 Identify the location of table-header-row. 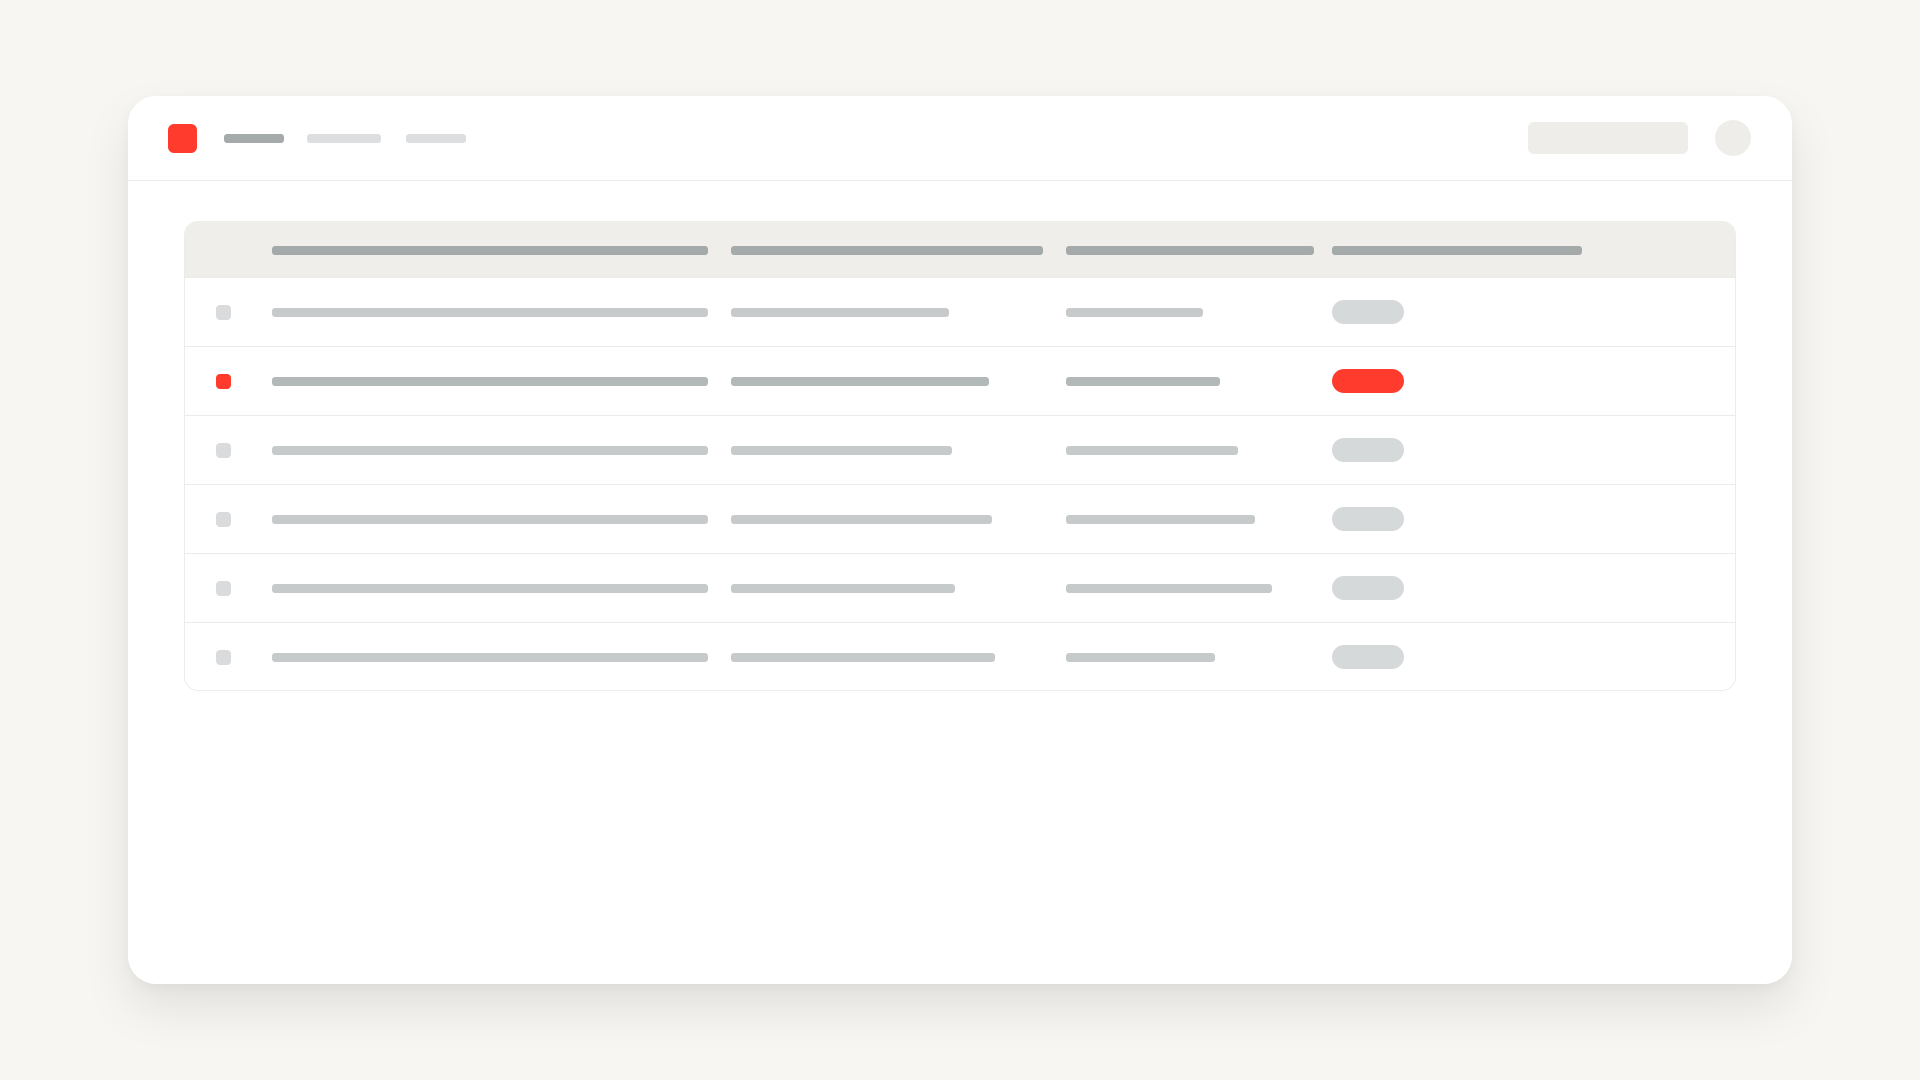
(960, 249).